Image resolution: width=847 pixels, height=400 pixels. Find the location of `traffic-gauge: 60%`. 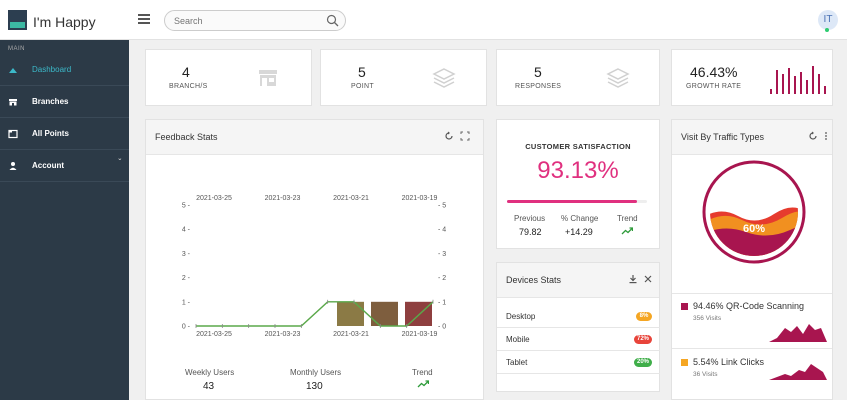

traffic-gauge: 60% is located at coordinates (754, 212).